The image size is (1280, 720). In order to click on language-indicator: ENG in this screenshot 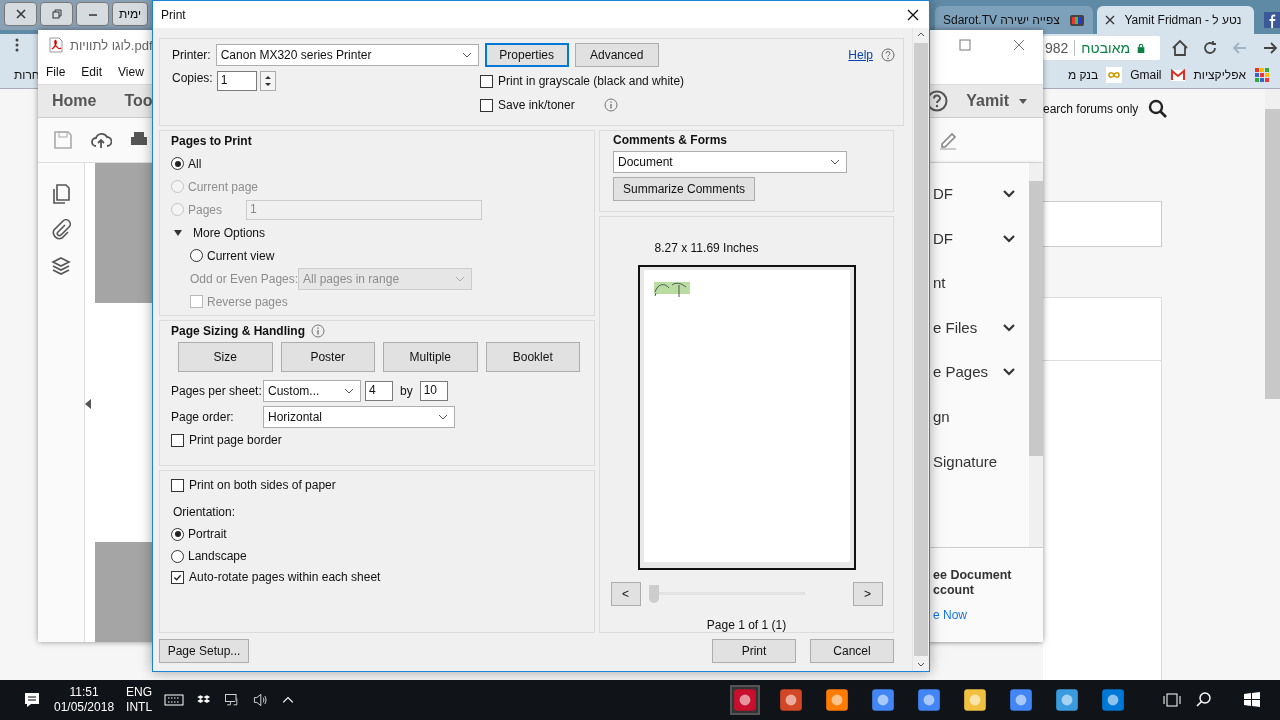, I will do `click(139, 692)`.